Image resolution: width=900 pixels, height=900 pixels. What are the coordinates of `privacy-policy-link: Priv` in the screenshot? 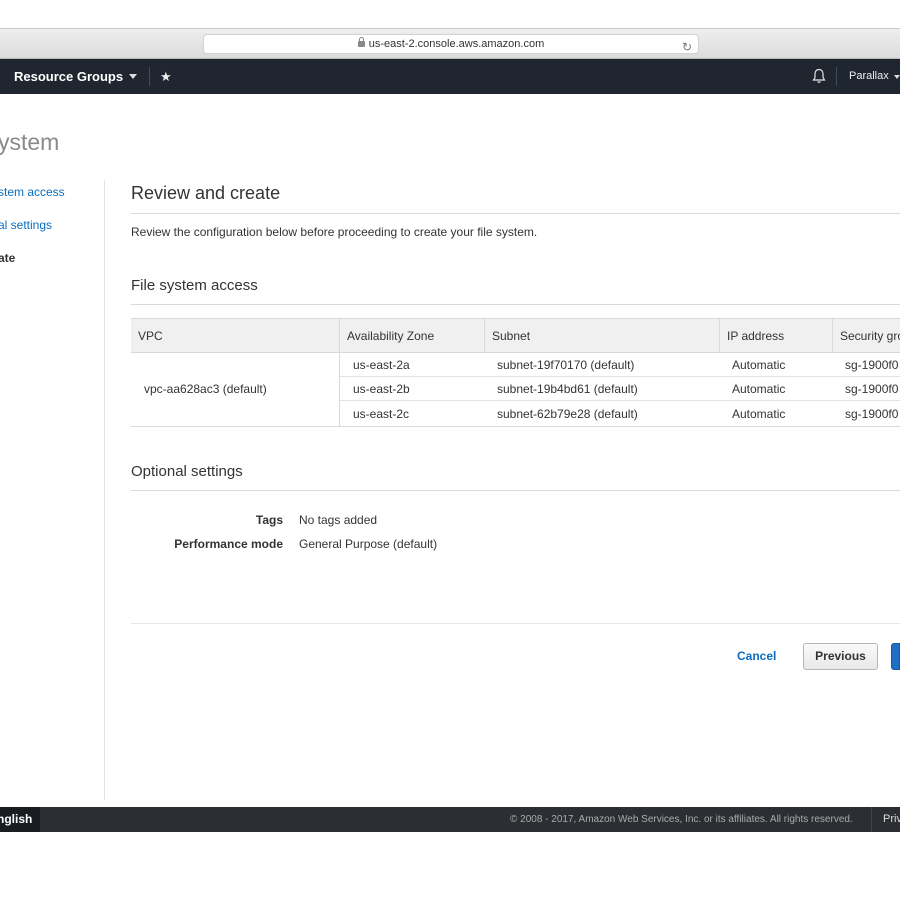 It's located at (885, 819).